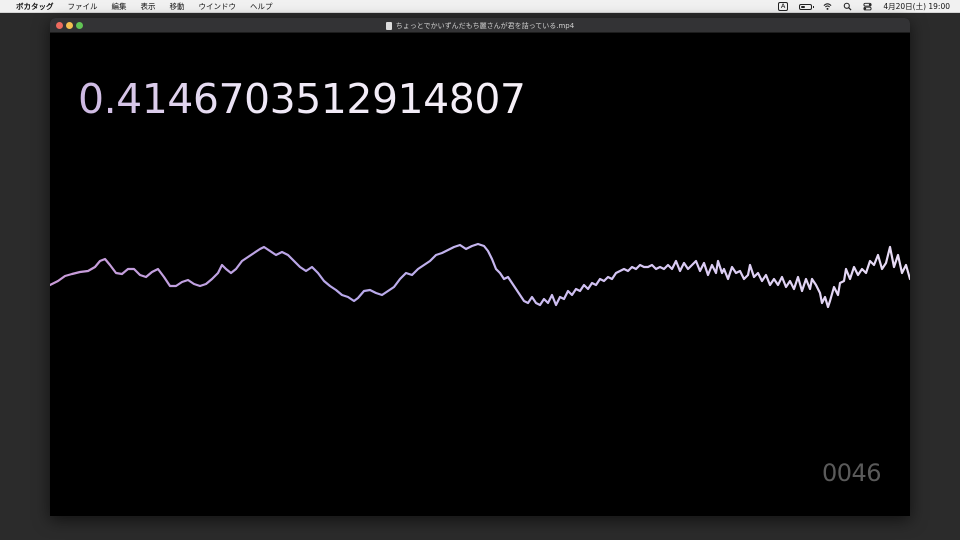 This screenshot has height=540, width=960. What do you see at coordinates (867, 6) in the screenshot?
I see `control-center-icon` at bounding box center [867, 6].